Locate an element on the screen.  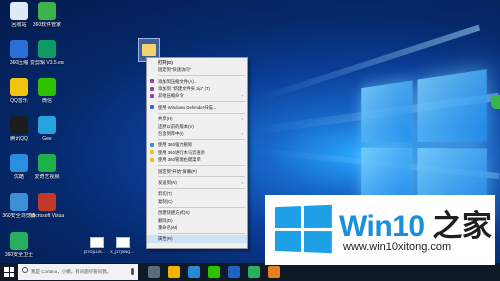
context-menu-item: 使用 360强力删除 is located at coordinates (197, 144).